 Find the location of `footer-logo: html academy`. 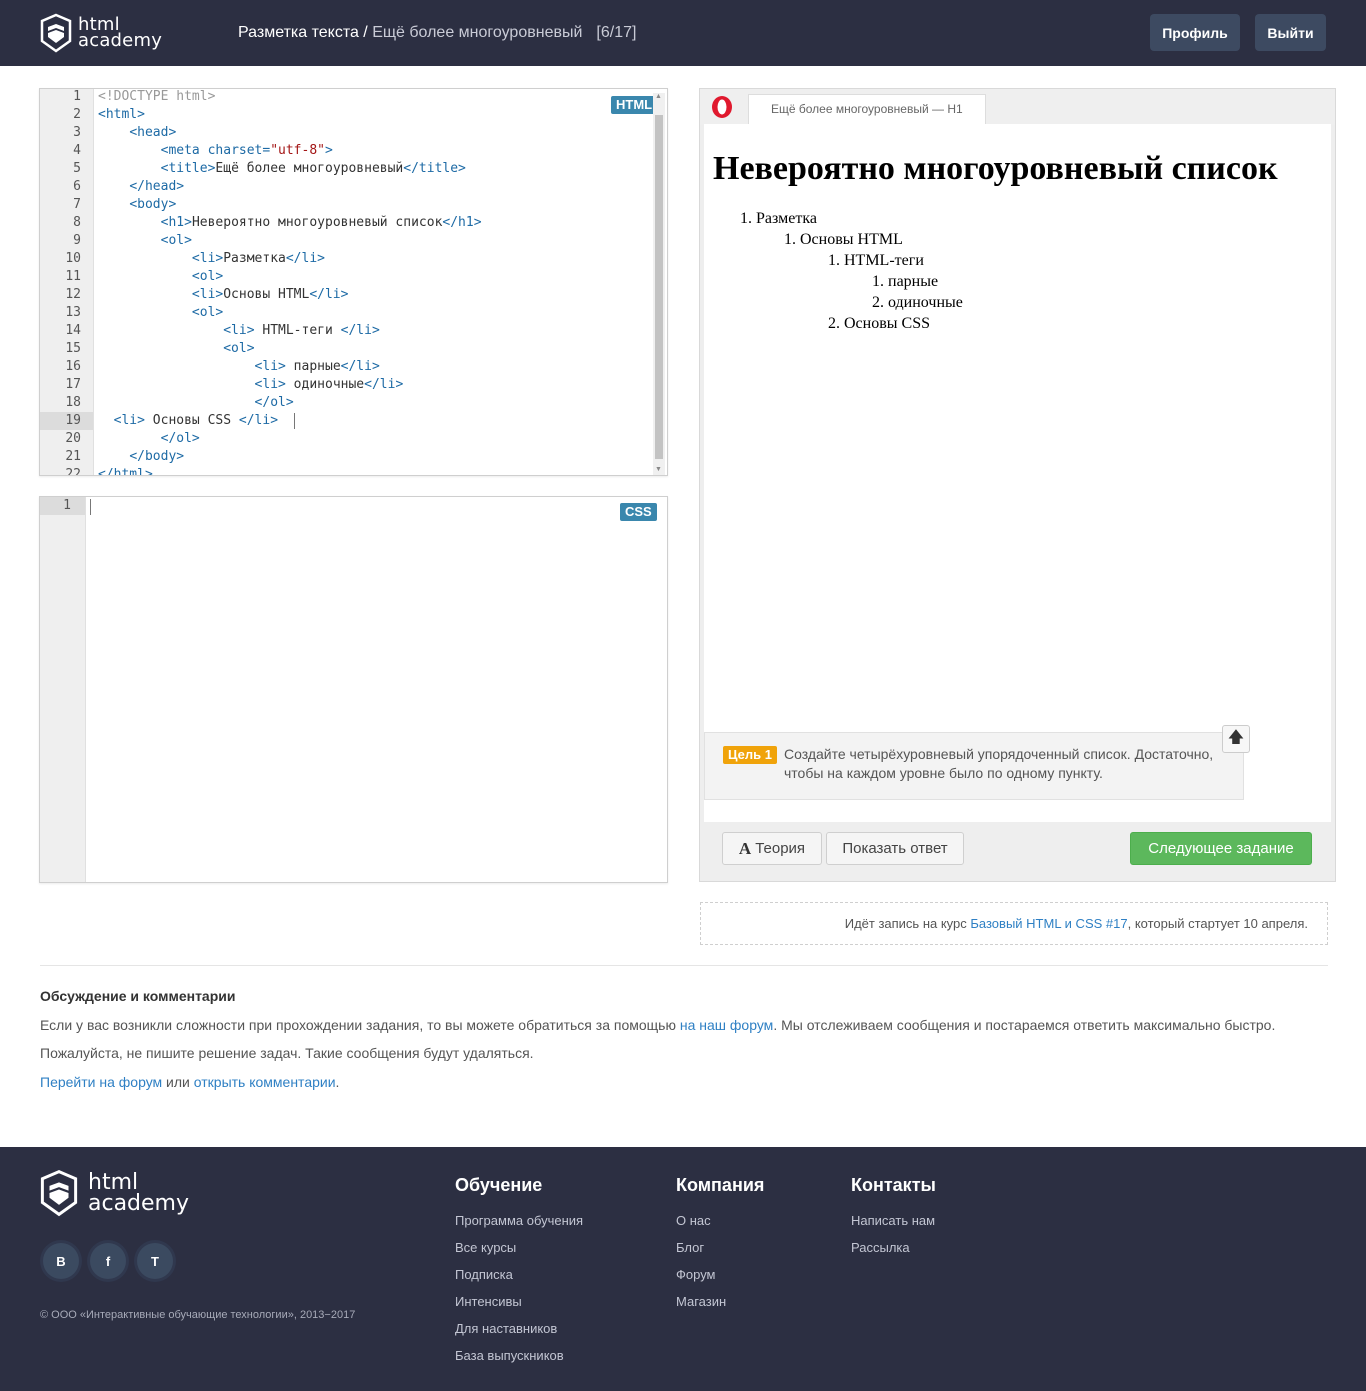

footer-logo: html academy is located at coordinates (114, 1193).